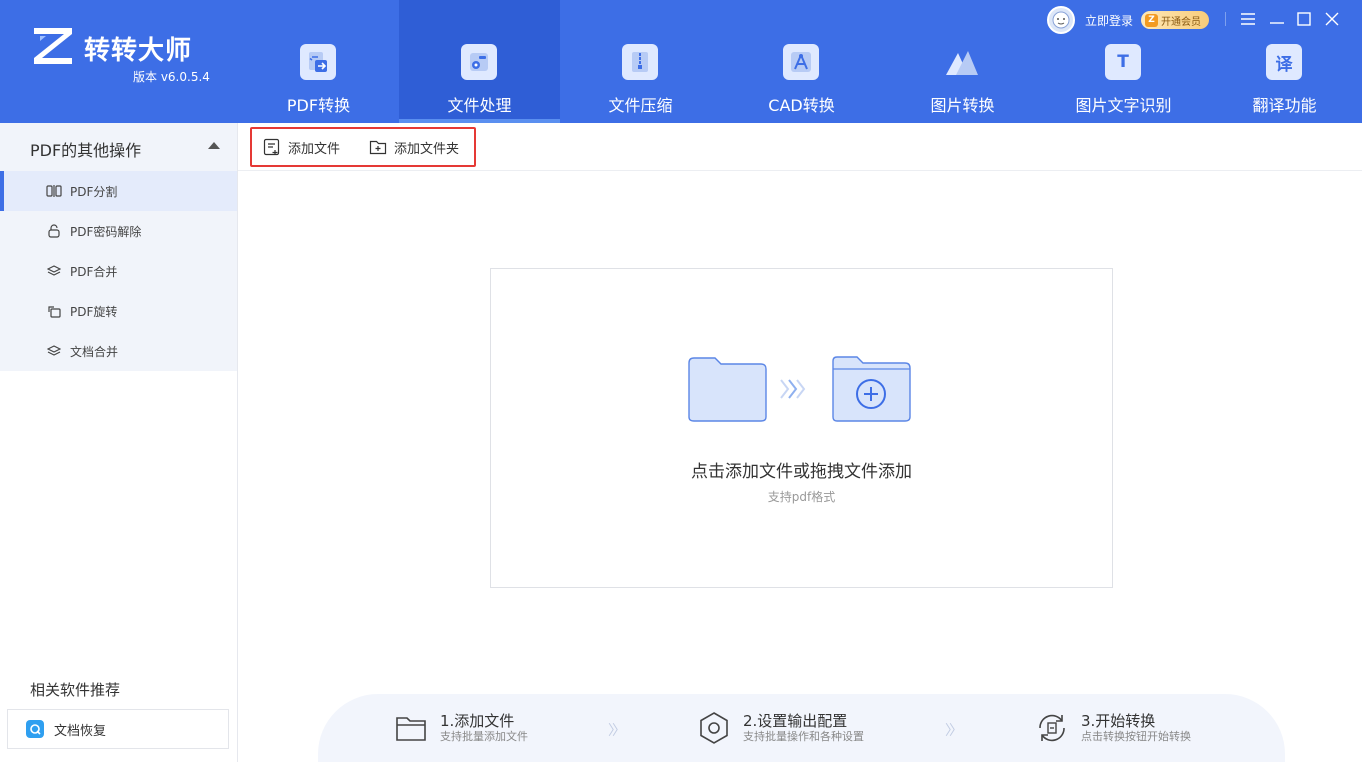 The height and width of the screenshot is (762, 1362). I want to click on step-title: 3.开始转换, so click(1118, 721).